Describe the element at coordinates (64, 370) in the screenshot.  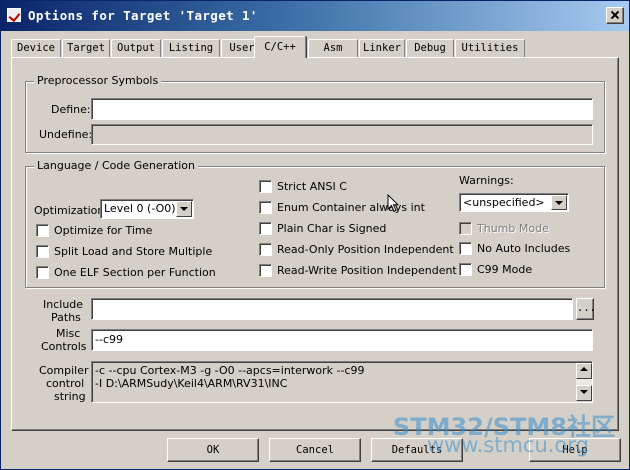
I see `compiler-label-line1: Compiler` at that location.